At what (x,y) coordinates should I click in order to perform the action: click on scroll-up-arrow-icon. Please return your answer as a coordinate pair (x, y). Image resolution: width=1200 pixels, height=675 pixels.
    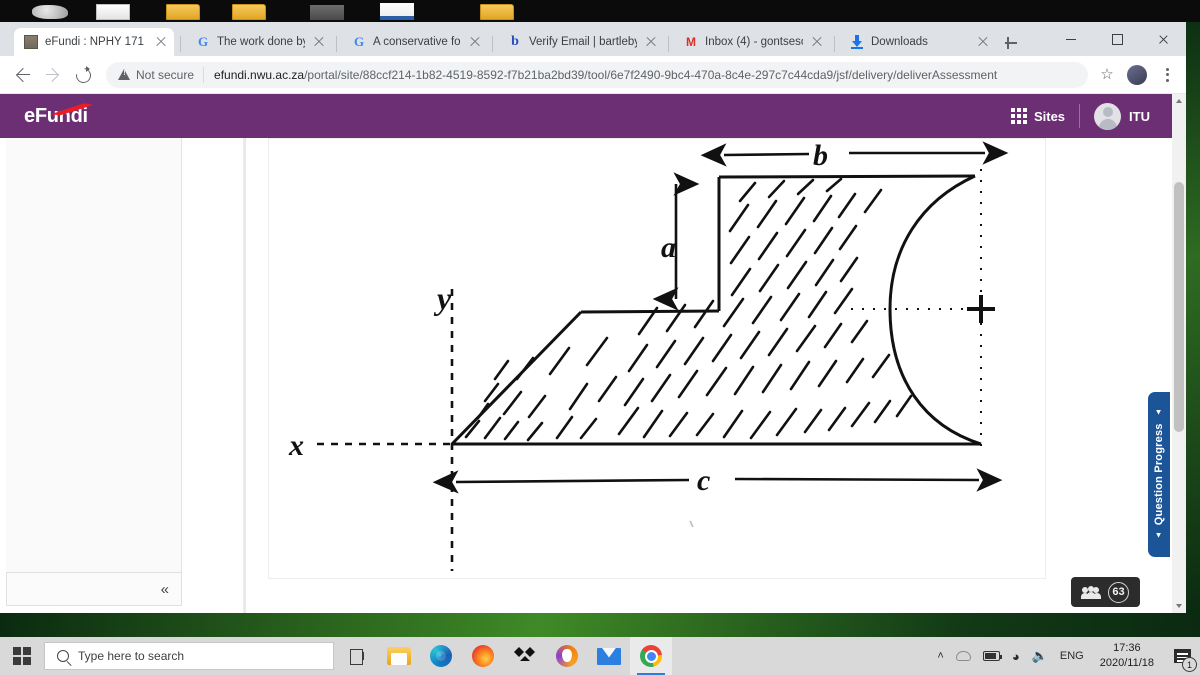
    Looking at the image, I should click on (1179, 101).